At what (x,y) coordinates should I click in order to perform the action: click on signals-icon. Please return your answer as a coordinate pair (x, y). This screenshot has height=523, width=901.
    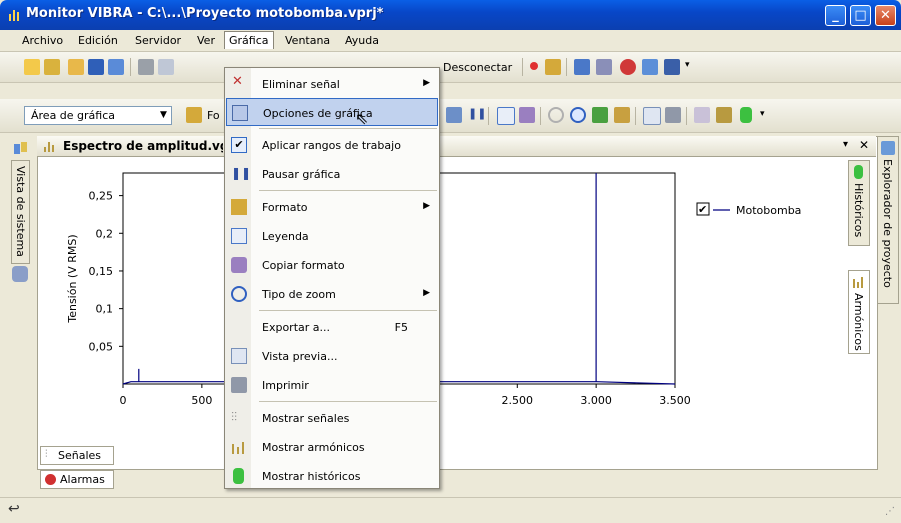
    Looking at the image, I should click on (702, 115).